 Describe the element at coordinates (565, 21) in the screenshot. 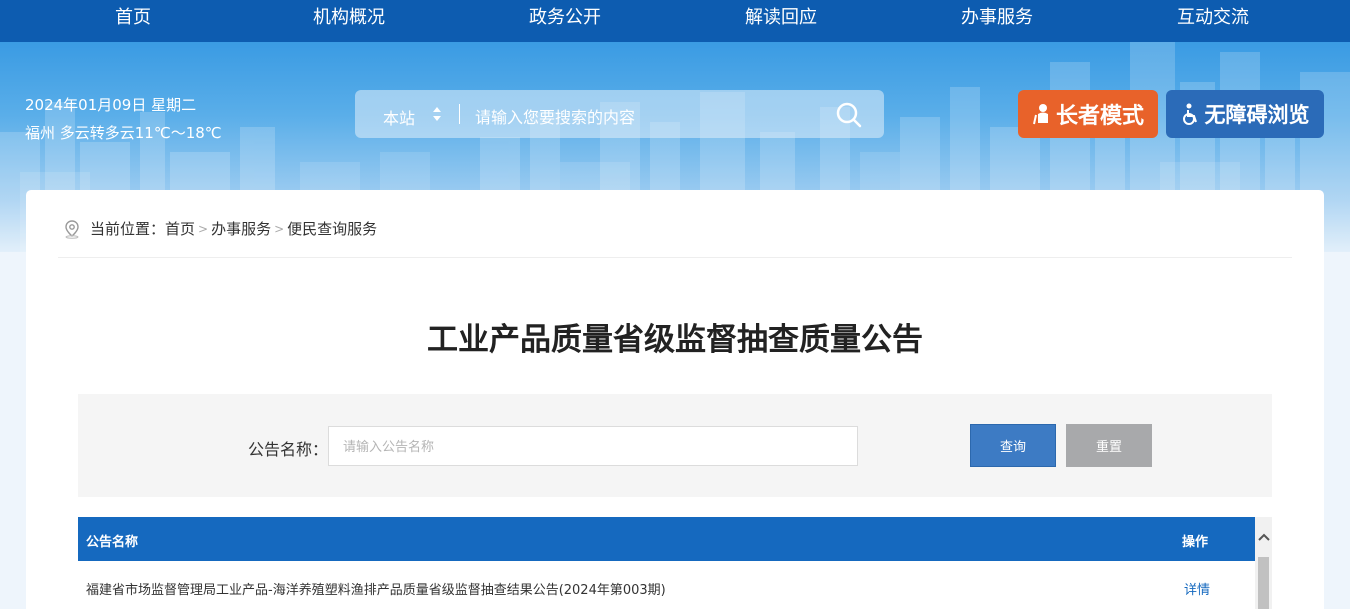

I see `nav-item-gov-affairs: 政务公开` at that location.